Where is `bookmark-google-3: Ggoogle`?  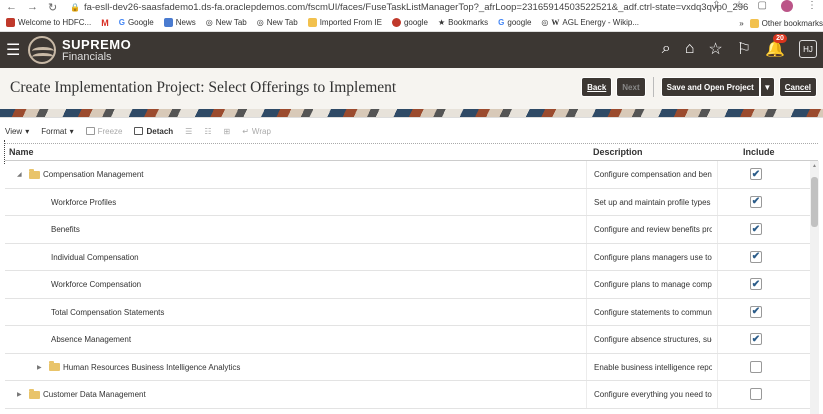
bookmark-google-3: Ggoogle is located at coordinates (514, 22).